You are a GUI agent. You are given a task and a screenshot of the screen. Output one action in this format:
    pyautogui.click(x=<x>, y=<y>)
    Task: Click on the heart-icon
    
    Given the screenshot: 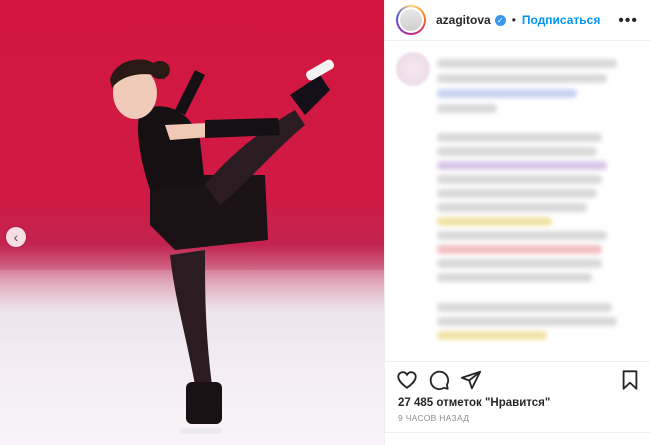 What is the action you would take?
    pyautogui.click(x=407, y=380)
    